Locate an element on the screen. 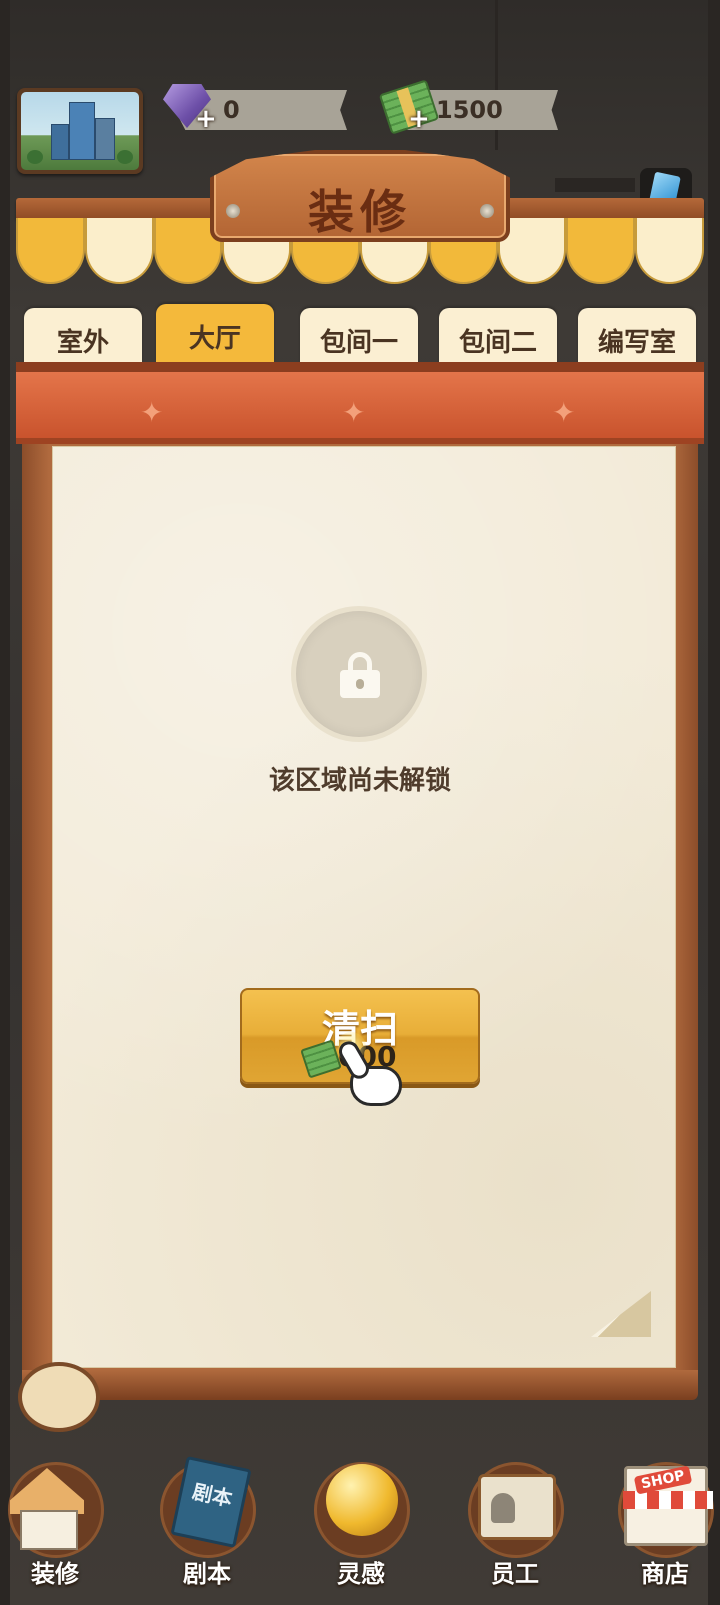  lightbulb-icon is located at coordinates (362, 1500).